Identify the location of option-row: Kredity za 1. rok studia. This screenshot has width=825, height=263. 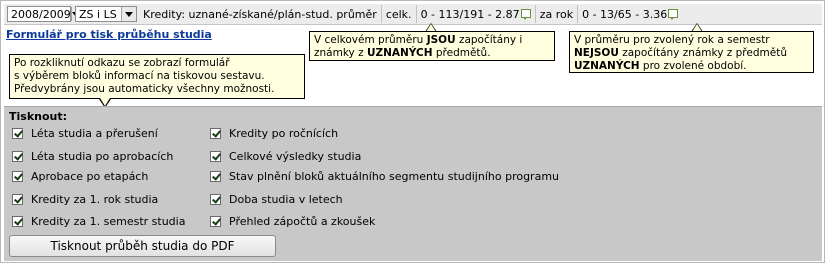
(85, 199).